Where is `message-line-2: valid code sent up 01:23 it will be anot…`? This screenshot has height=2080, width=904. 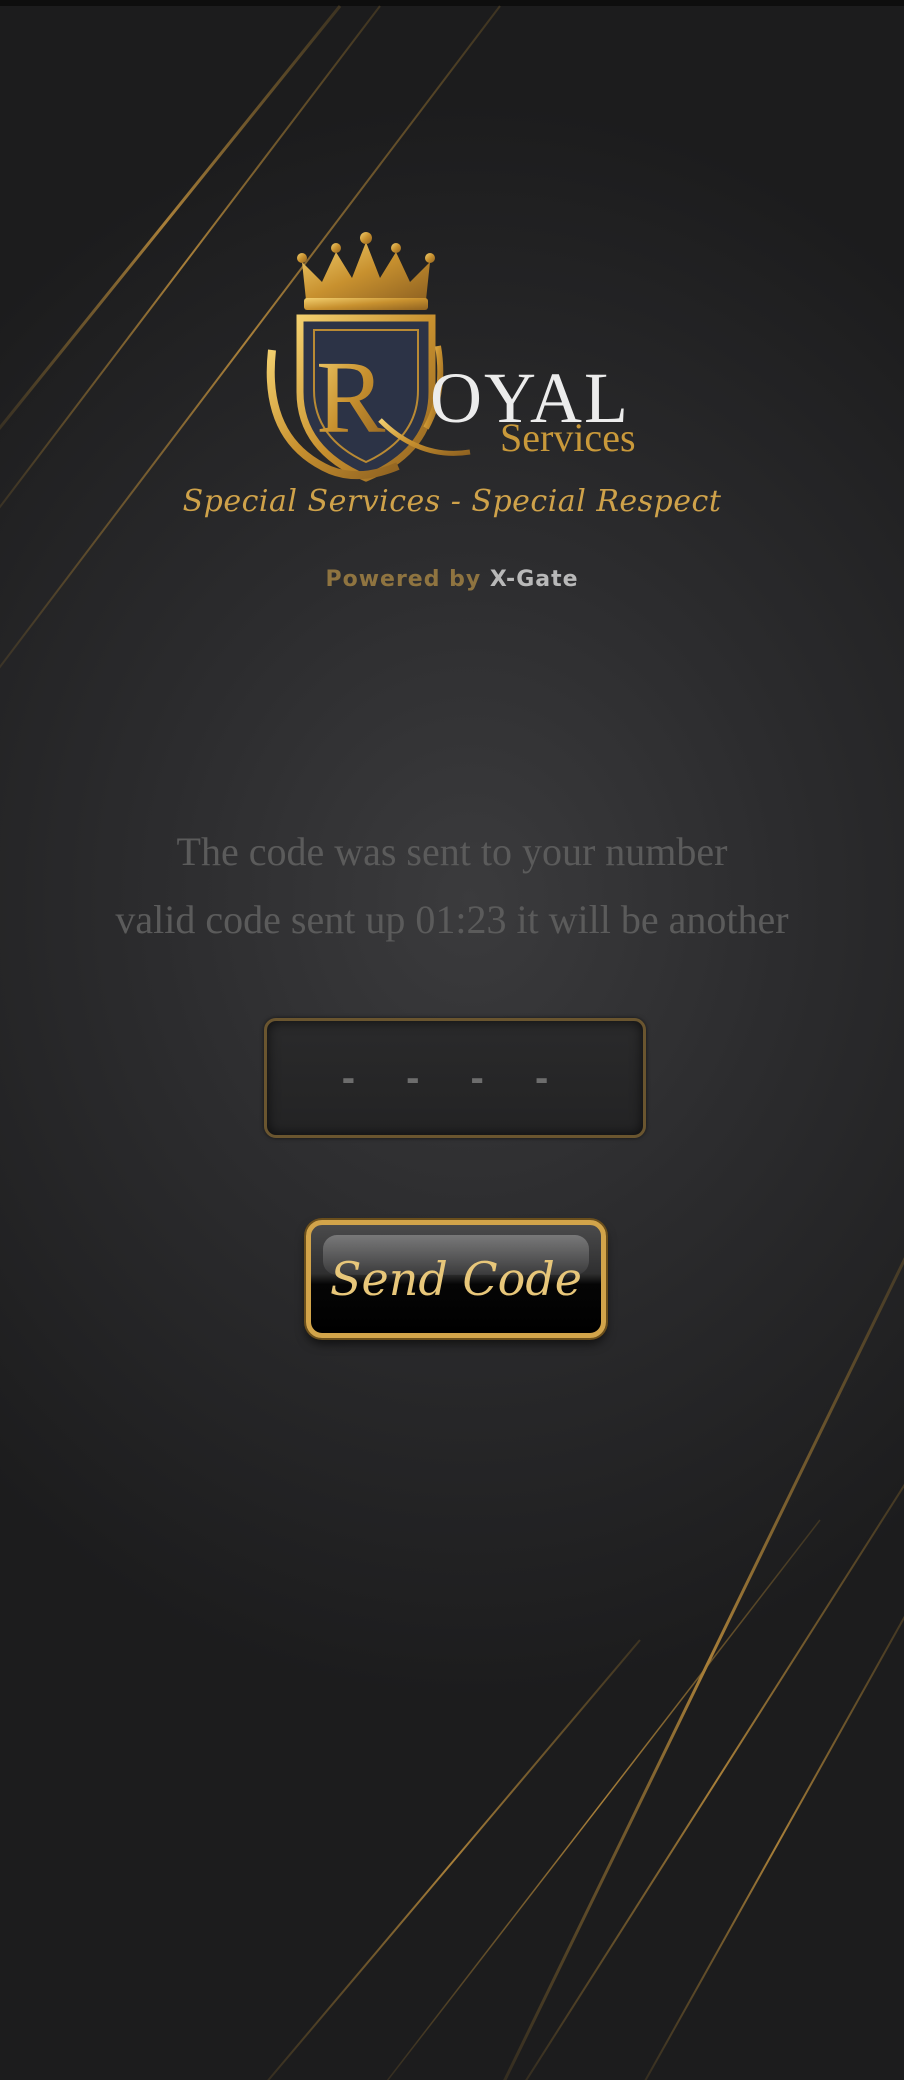
message-line-2: valid code sent up 01:23 it will be anot… is located at coordinates (452, 919).